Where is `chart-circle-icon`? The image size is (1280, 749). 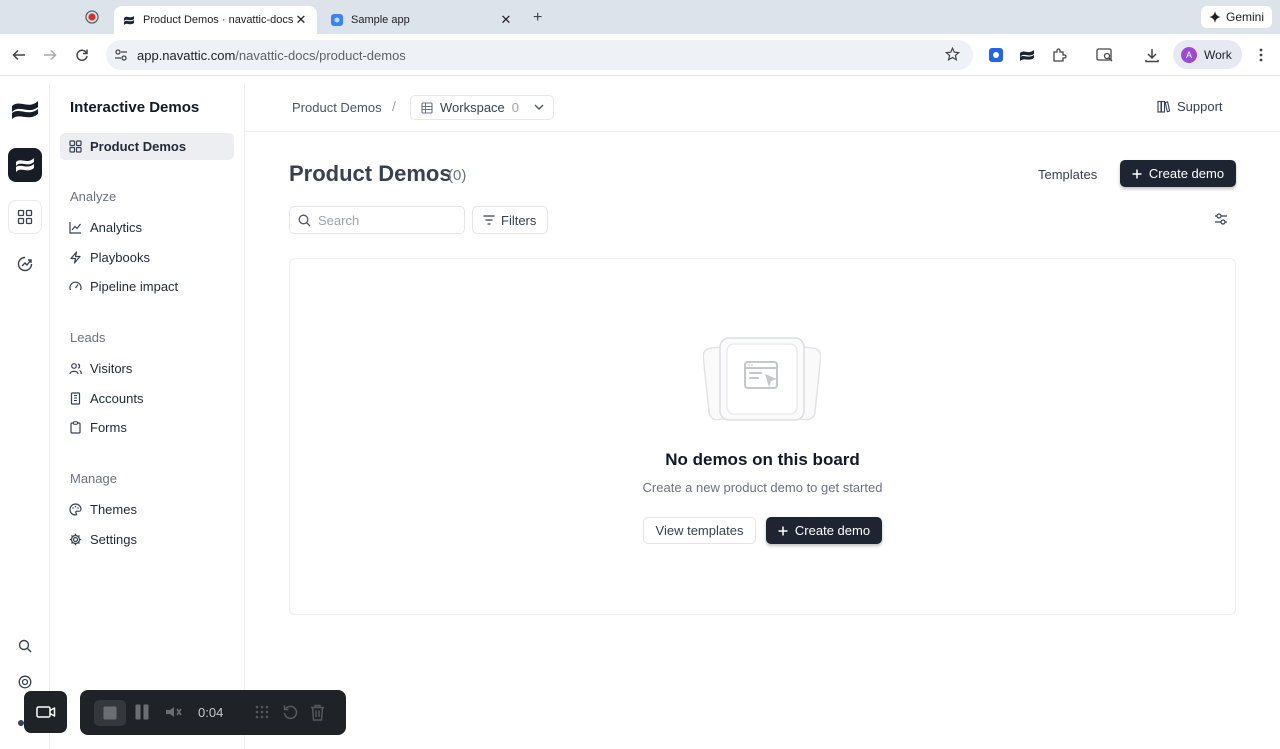 chart-circle-icon is located at coordinates (25, 264).